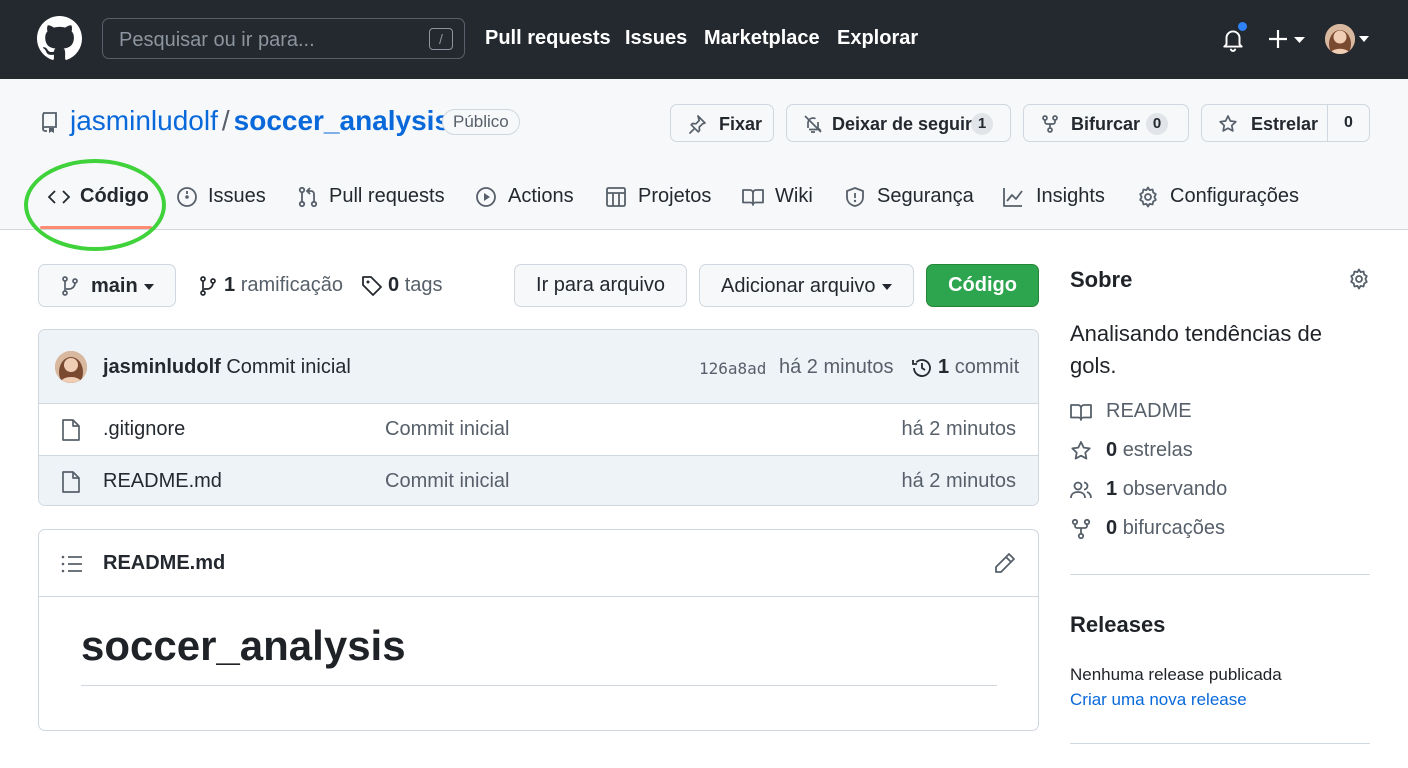 The width and height of the screenshot is (1408, 768). I want to click on branch-caret-icon, so click(149, 287).